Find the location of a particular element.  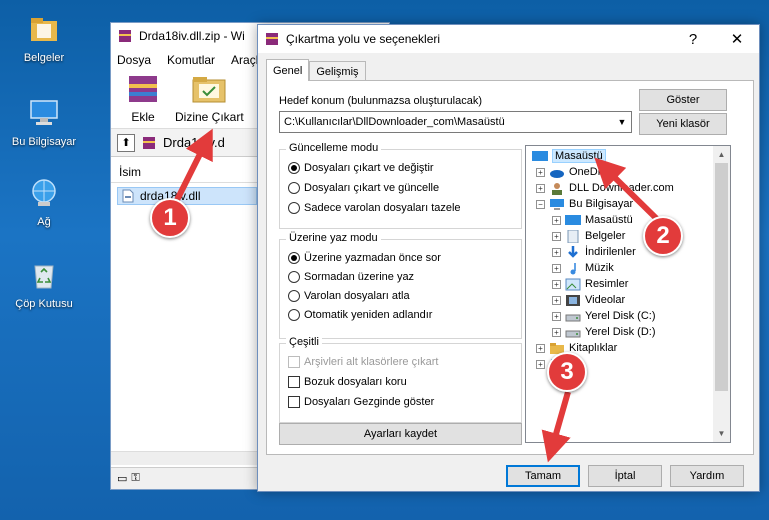

tree-node-drive-c: + Yerel Disk (C:) is located at coordinates (604, 316).